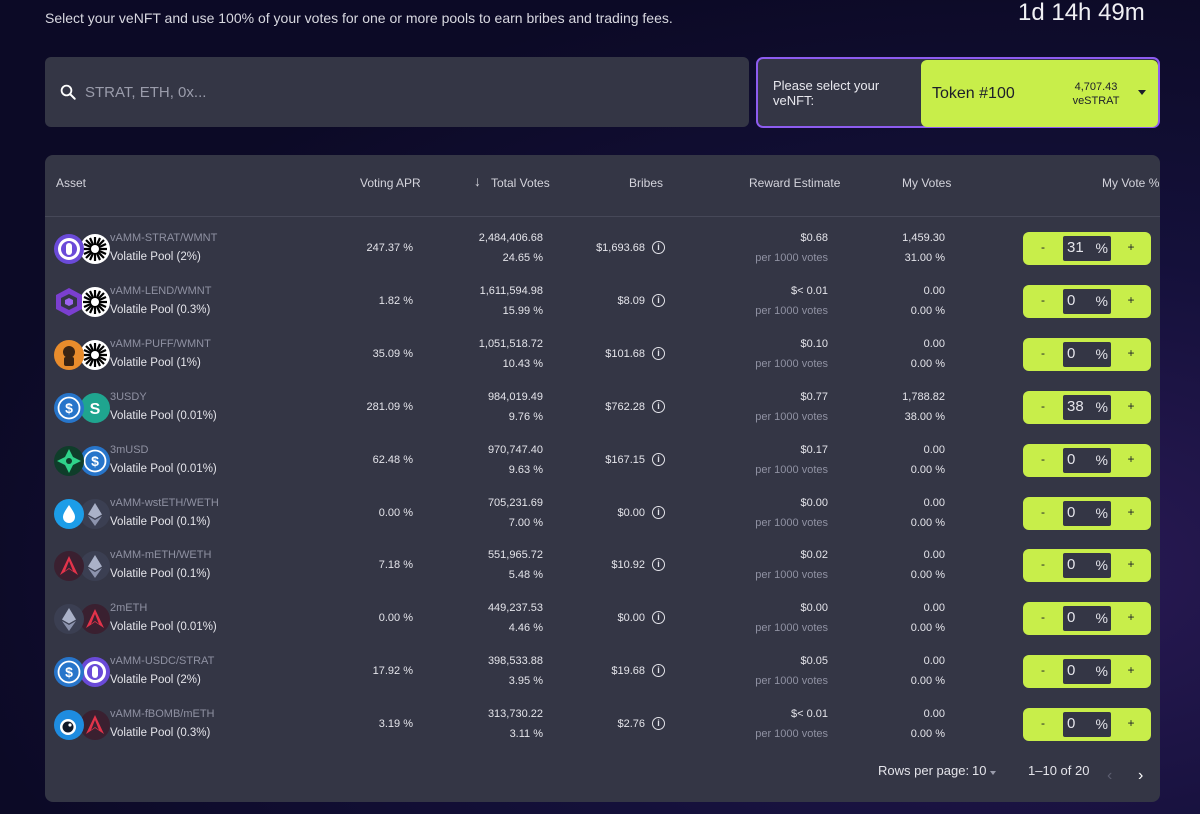  I want to click on bribes-value: $8.09, so click(631, 300).